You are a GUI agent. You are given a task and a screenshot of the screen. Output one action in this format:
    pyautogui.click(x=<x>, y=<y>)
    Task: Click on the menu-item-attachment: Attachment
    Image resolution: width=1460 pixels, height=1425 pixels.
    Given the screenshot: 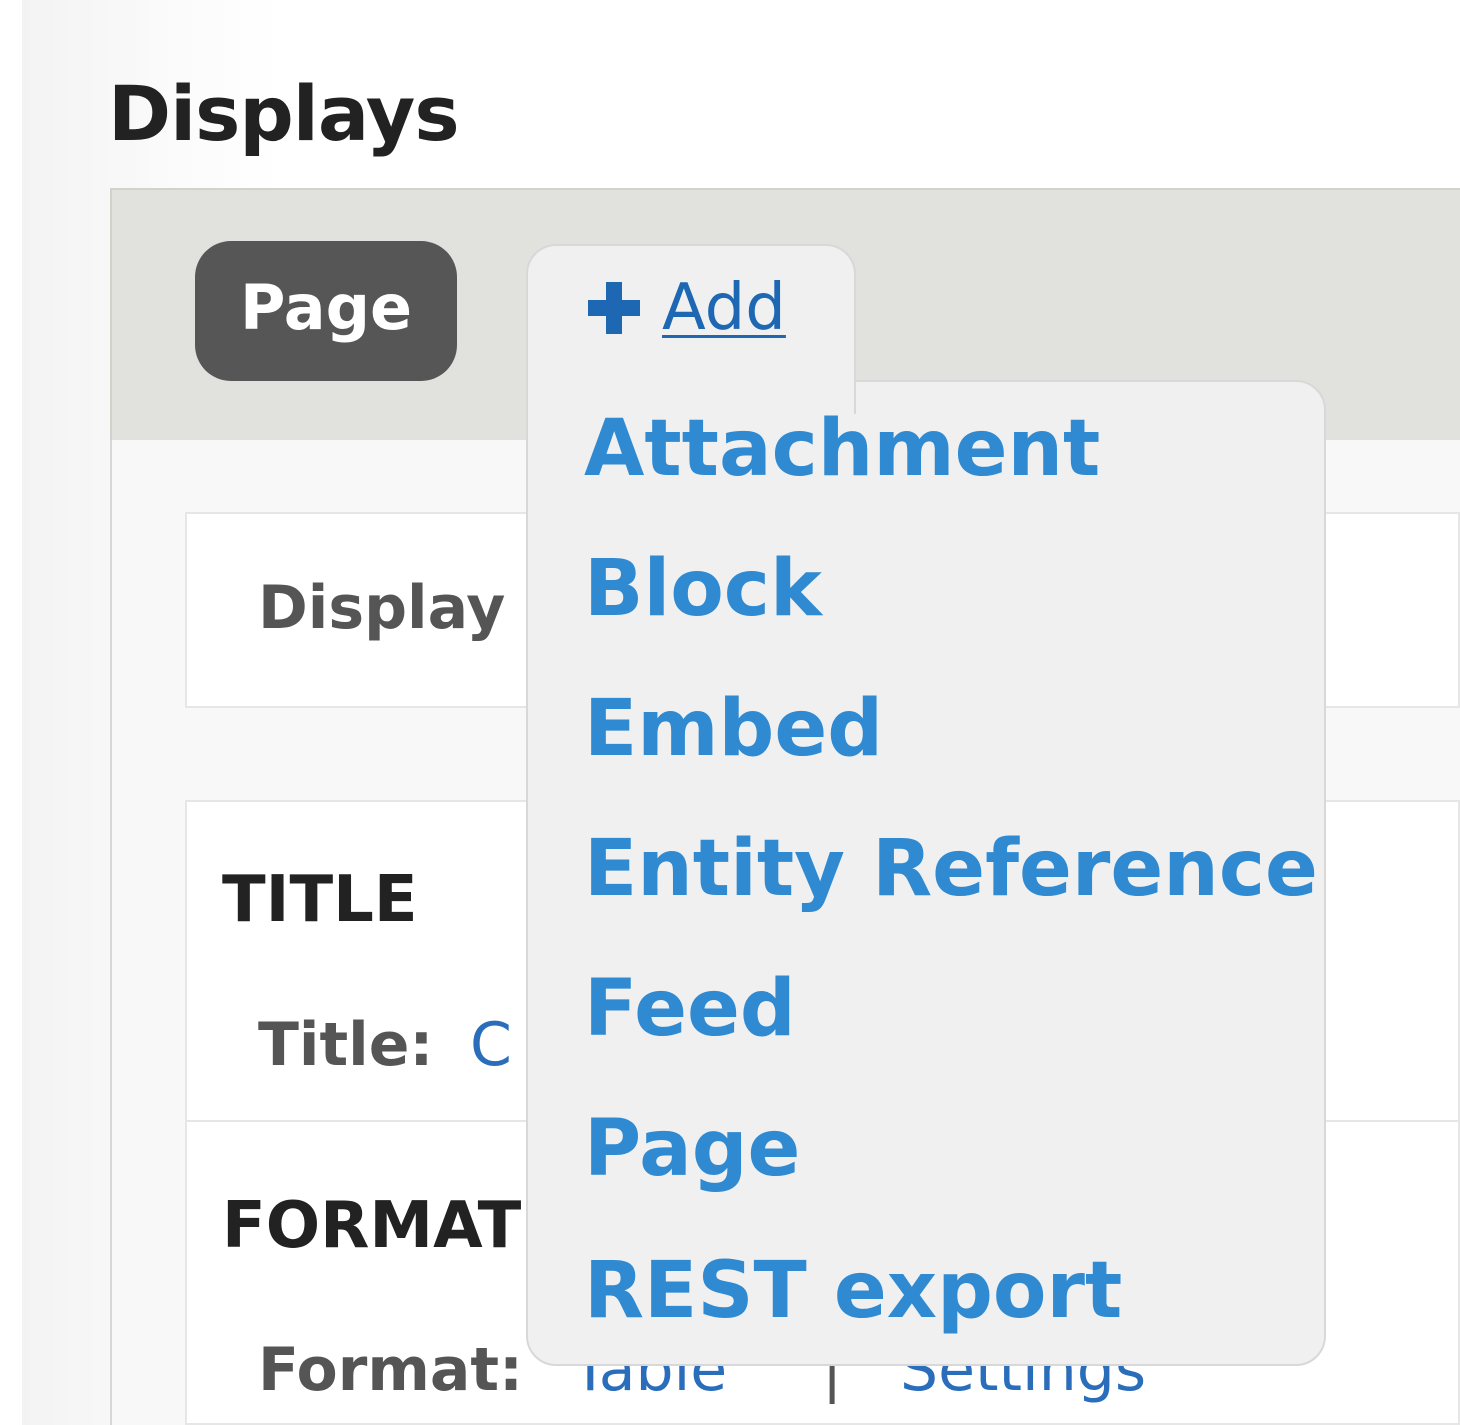 What is the action you would take?
    pyautogui.click(x=842, y=449)
    